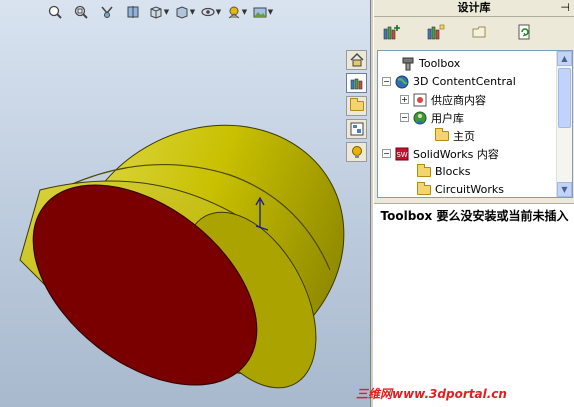 This screenshot has width=574, height=407. I want to click on tree-item-label: 3D ContentCentral, so click(464, 81).